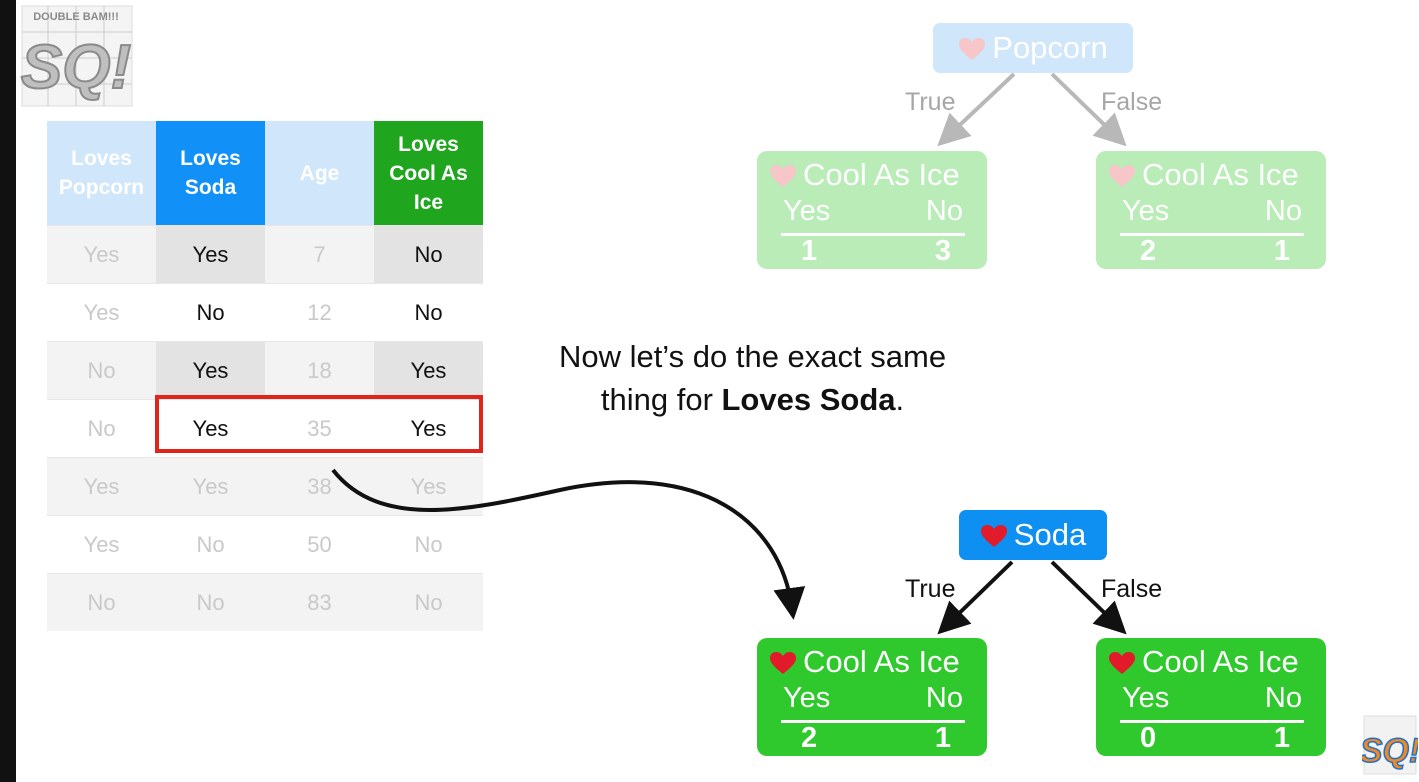 The image size is (1419, 782). Describe the element at coordinates (872, 697) in the screenshot. I see `soda-true-leaf: Cool As Ice Yes No 2 1` at that location.